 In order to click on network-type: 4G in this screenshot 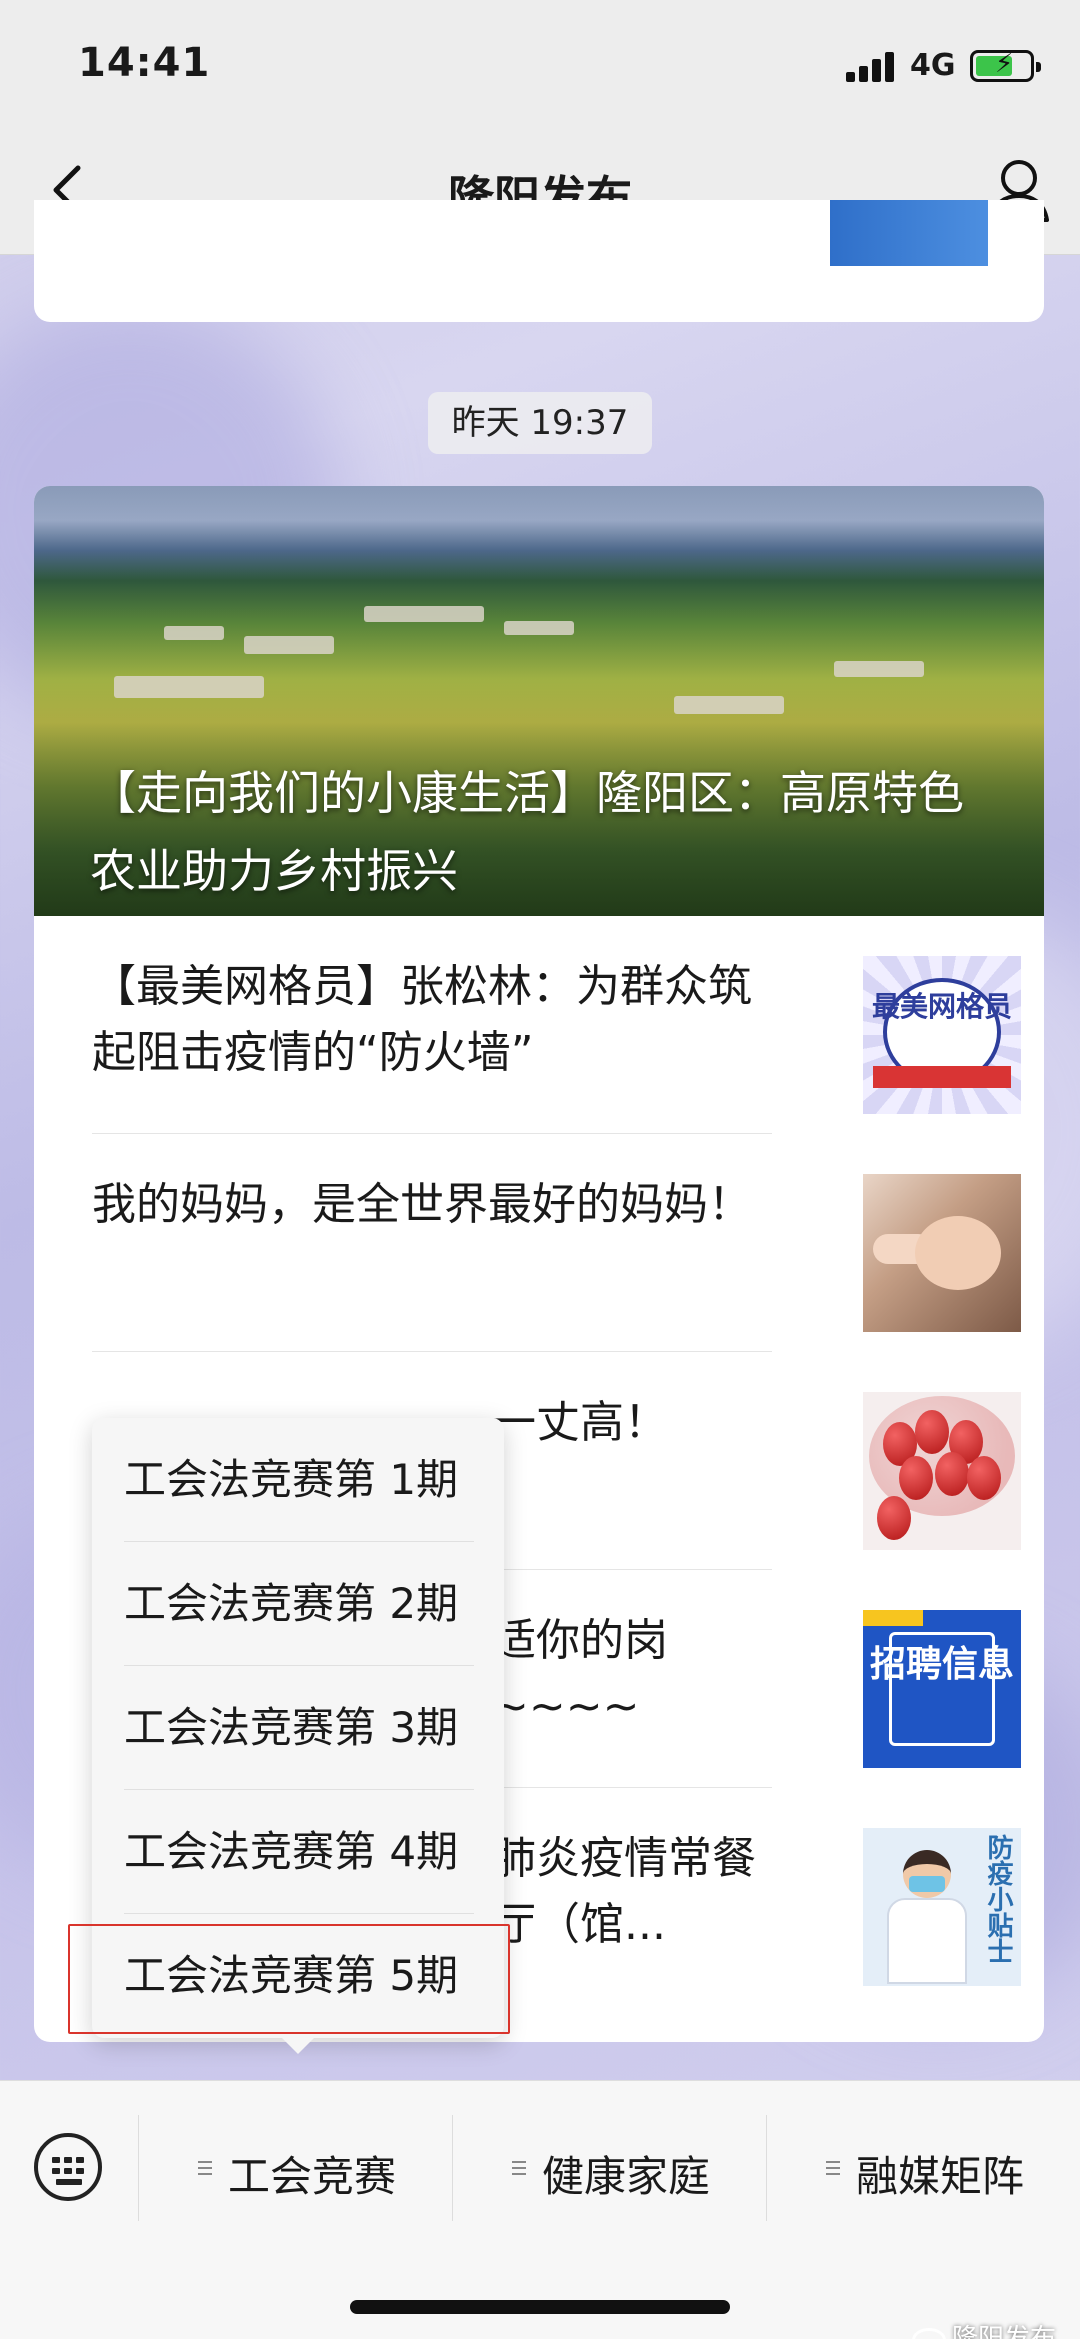, I will do `click(933, 65)`.